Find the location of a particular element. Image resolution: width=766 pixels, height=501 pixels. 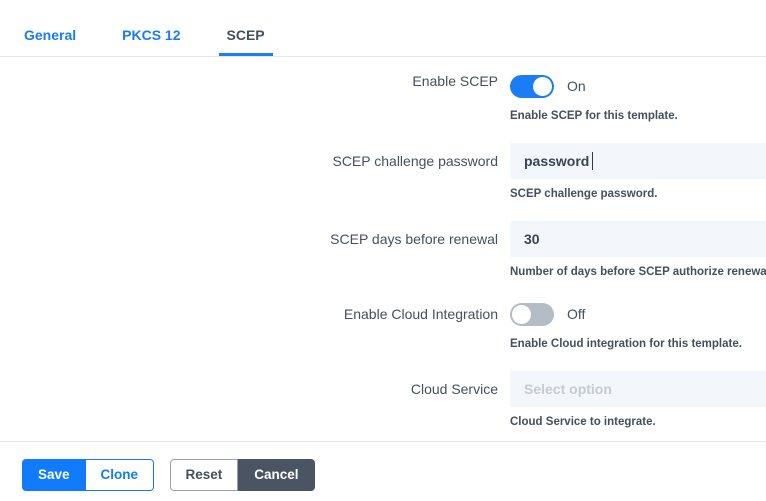

reset-cancel-button-group: Reset Cancel is located at coordinates (242, 475).